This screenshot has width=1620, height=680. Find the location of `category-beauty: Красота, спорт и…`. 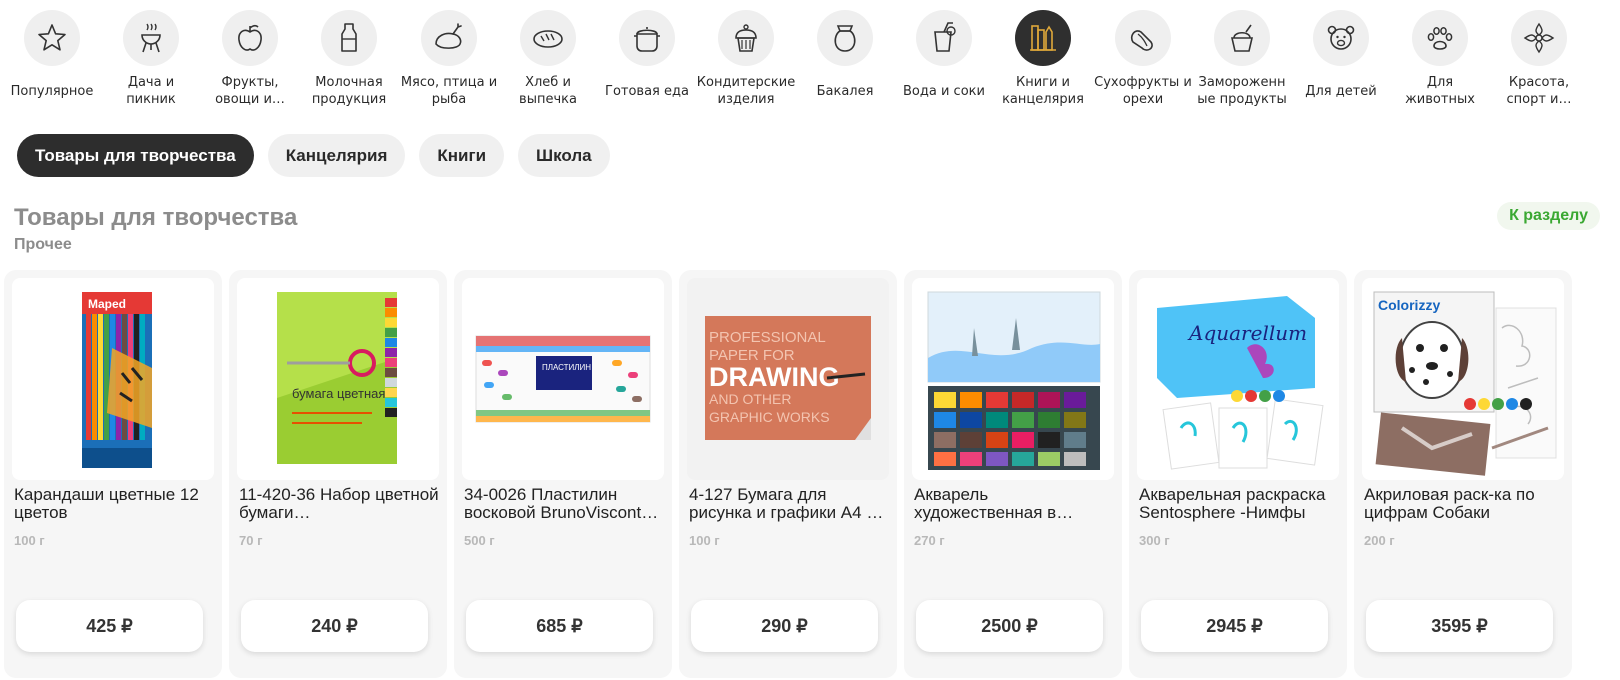

category-beauty: Красота, спорт и… is located at coordinates (1539, 59).